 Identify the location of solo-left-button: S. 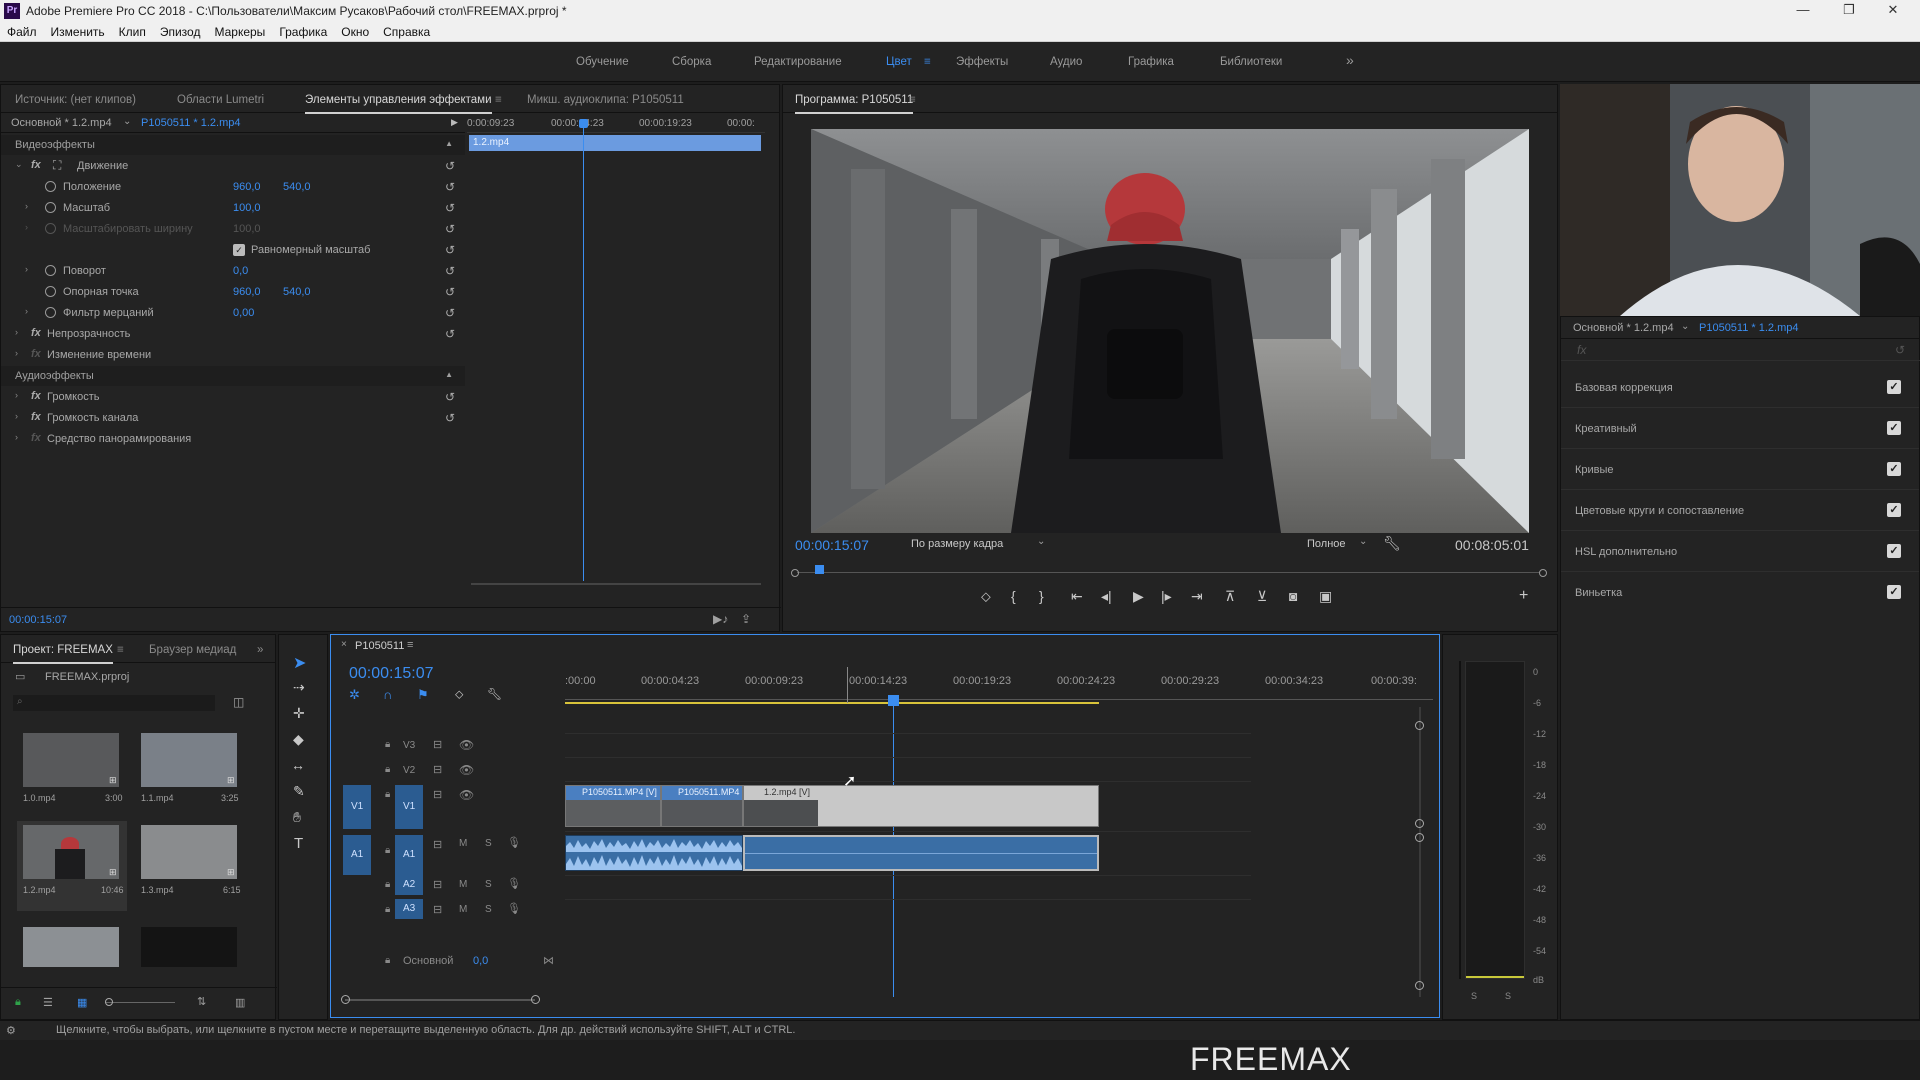
(1474, 996).